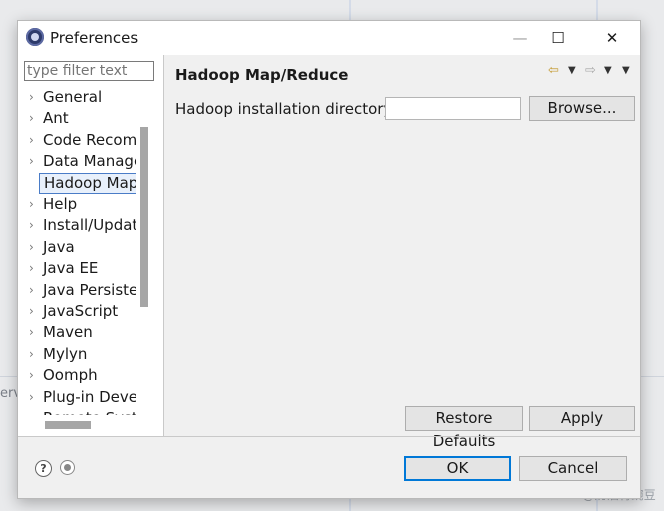  What do you see at coordinates (35, 37) in the screenshot?
I see `eclipse-app-icon` at bounding box center [35, 37].